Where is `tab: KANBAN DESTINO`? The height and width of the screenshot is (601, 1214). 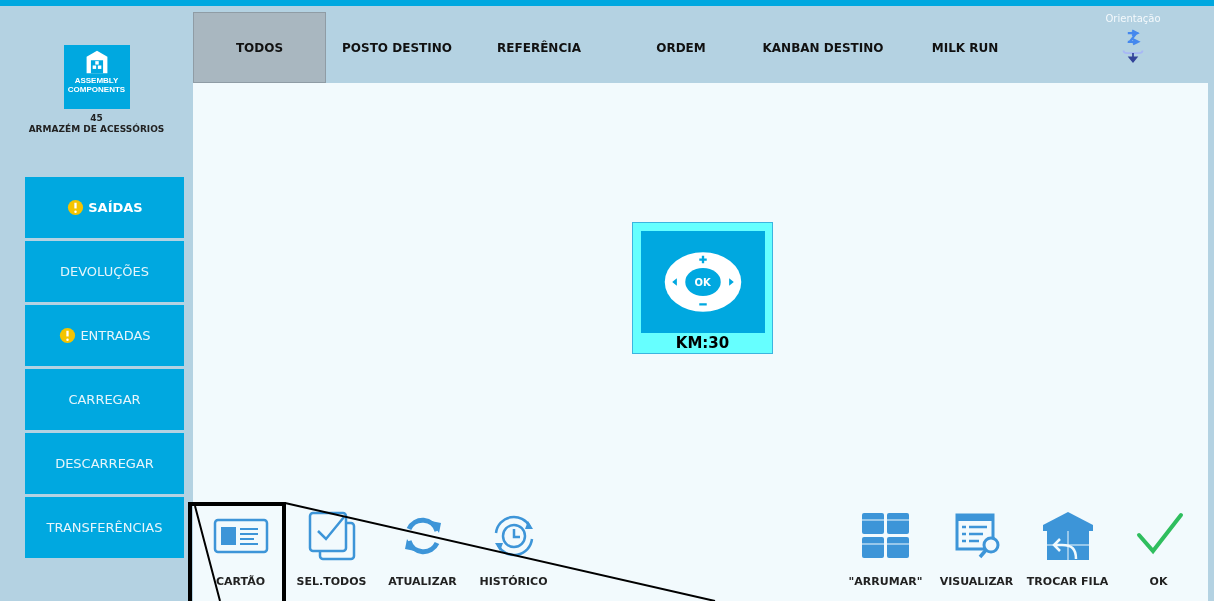 tab: KANBAN DESTINO is located at coordinates (823, 47).